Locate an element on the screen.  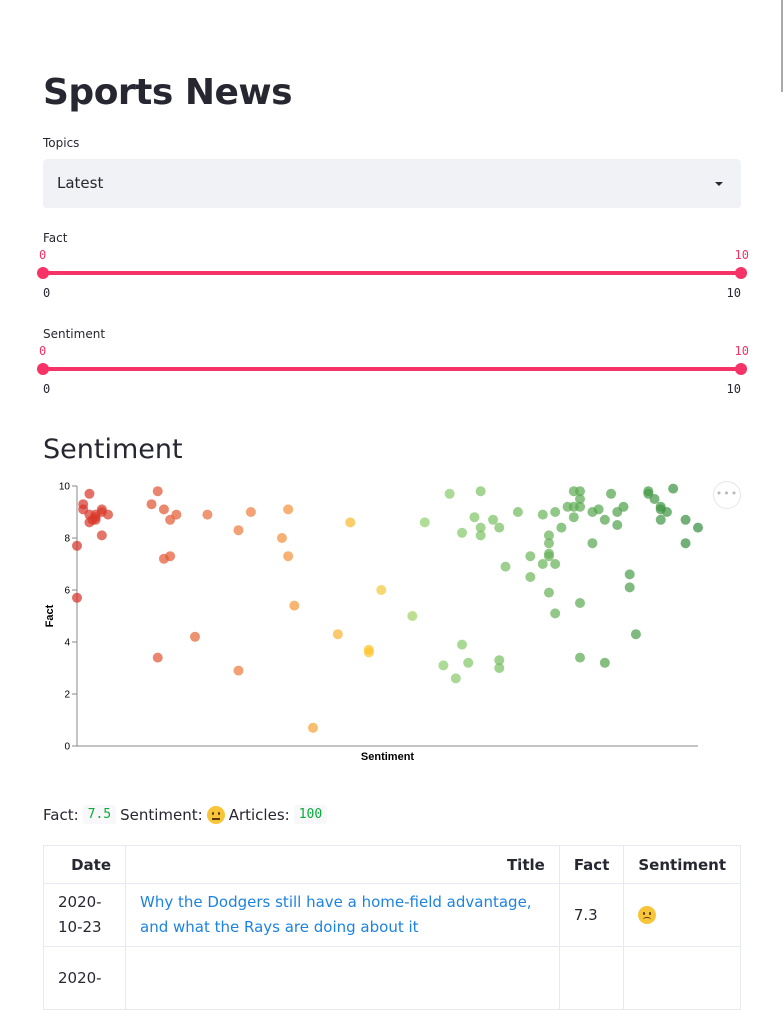
neutral-face-icon is located at coordinates (215, 814).